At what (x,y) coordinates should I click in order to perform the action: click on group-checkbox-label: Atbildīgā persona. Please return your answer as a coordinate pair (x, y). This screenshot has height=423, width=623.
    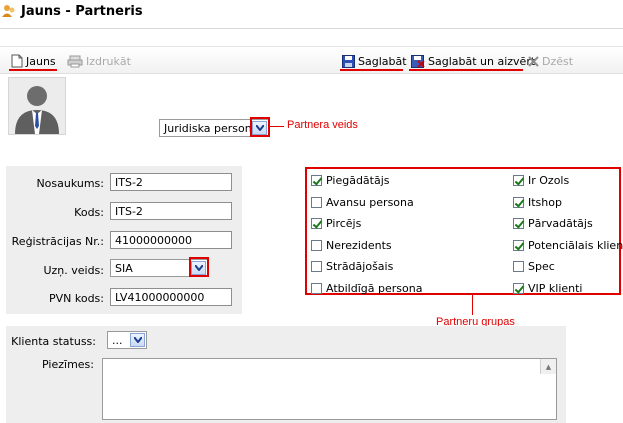
    Looking at the image, I should click on (374, 288).